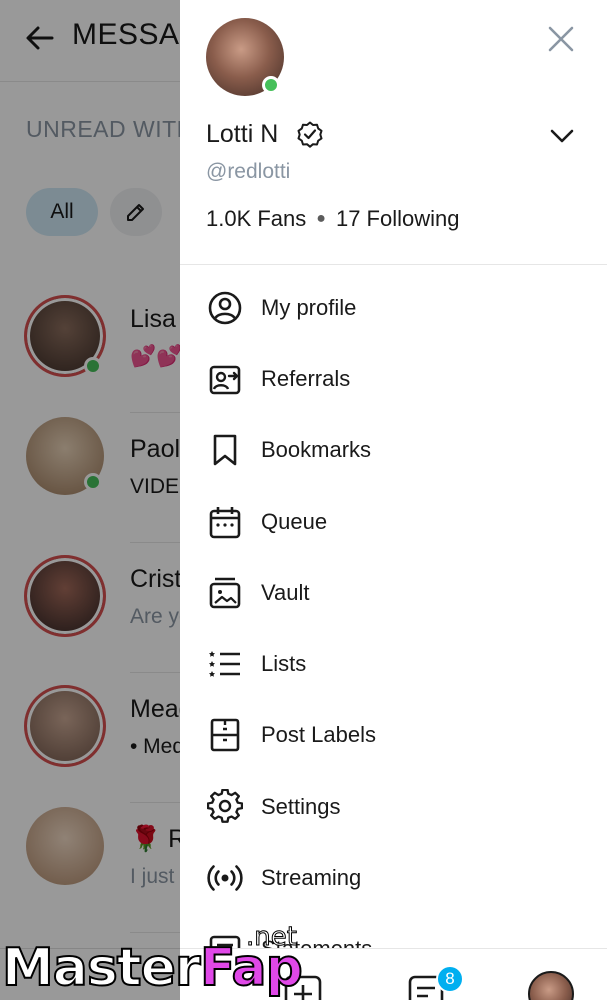 The image size is (607, 1000). I want to click on menu-item-label: Lists, so click(284, 664).